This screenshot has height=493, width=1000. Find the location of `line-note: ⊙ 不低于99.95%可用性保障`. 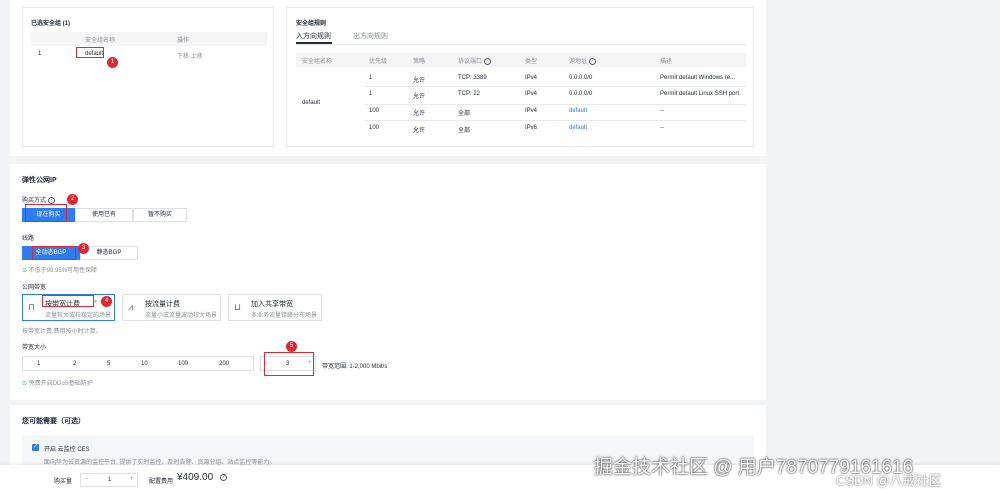

line-note: ⊙ 不低于99.95%可用性保障 is located at coordinates (60, 271).